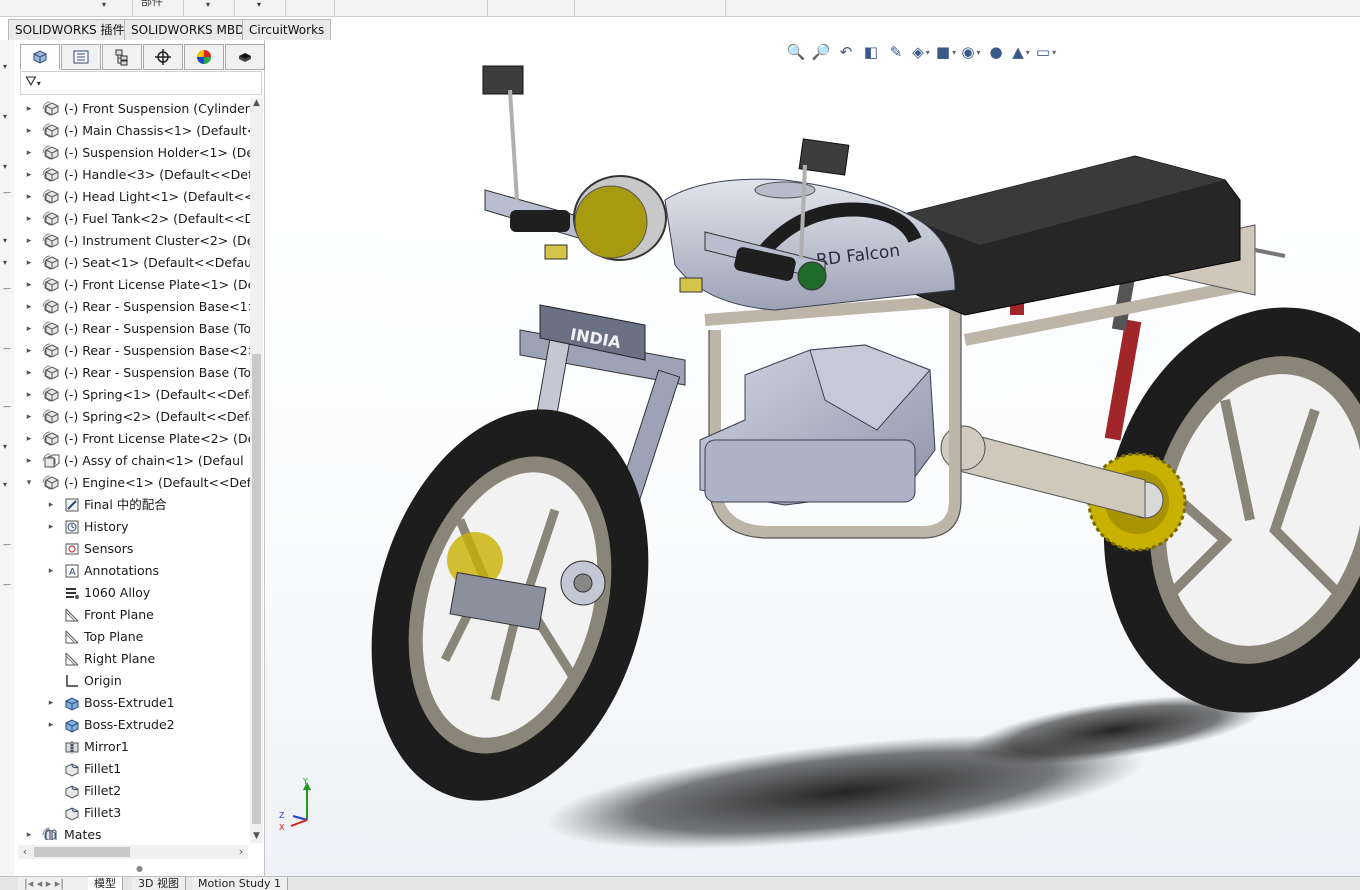  I want to click on tab-nav-arrows: |◂ ◂ ▸ ▸|, so click(56, 883).